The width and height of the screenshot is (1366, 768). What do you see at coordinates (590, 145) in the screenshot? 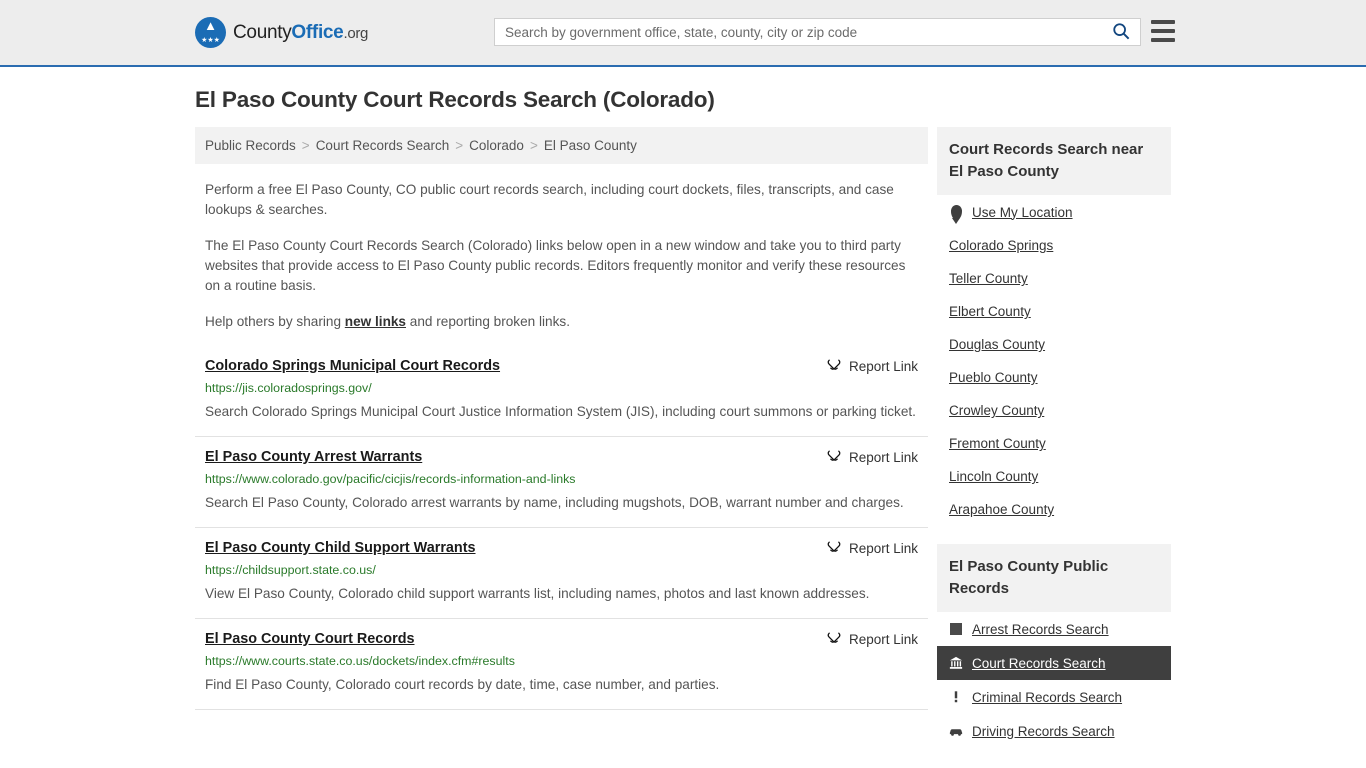
I see `breadcrumb-item-el-paso-county: El Paso County` at bounding box center [590, 145].